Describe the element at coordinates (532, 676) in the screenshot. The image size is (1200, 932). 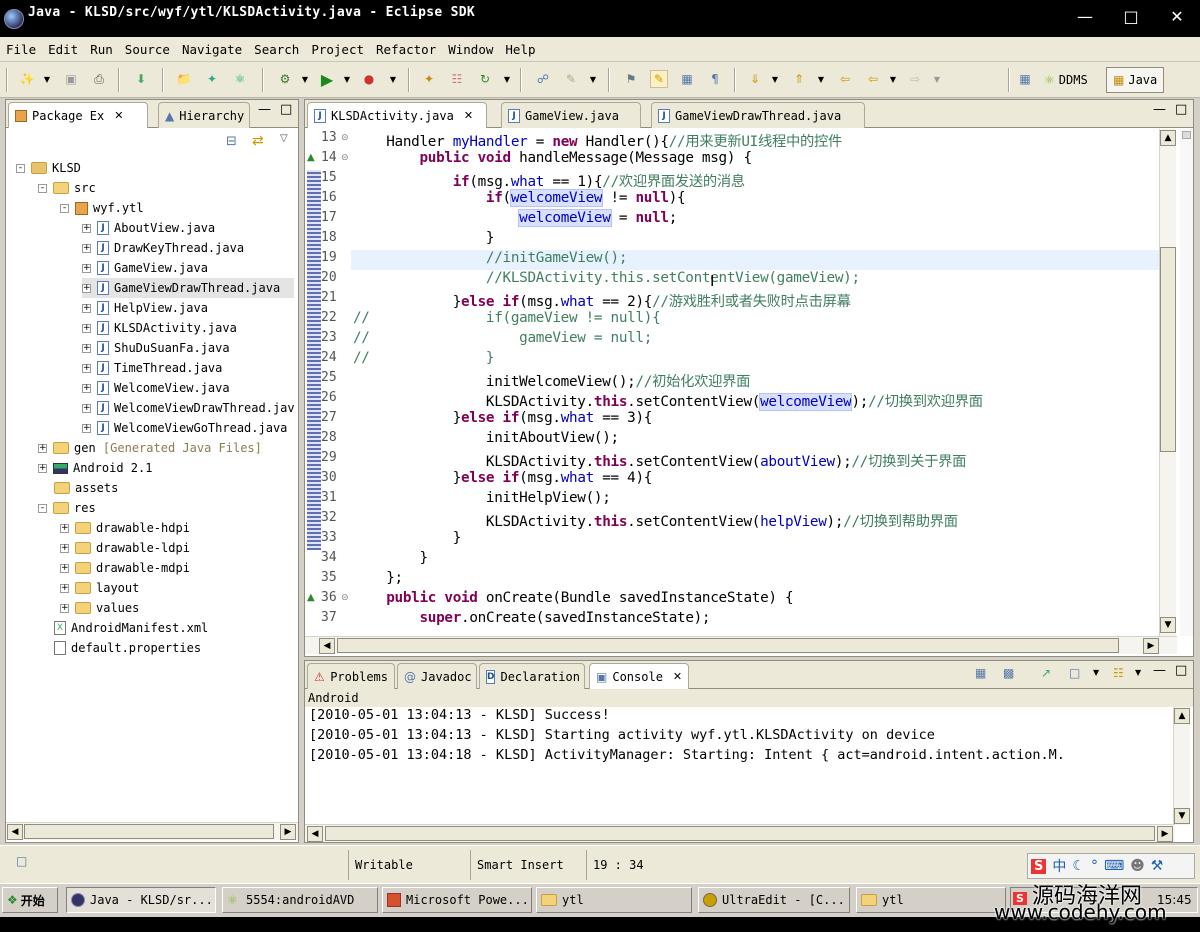
I see `tab-declaration: D Declaration` at that location.